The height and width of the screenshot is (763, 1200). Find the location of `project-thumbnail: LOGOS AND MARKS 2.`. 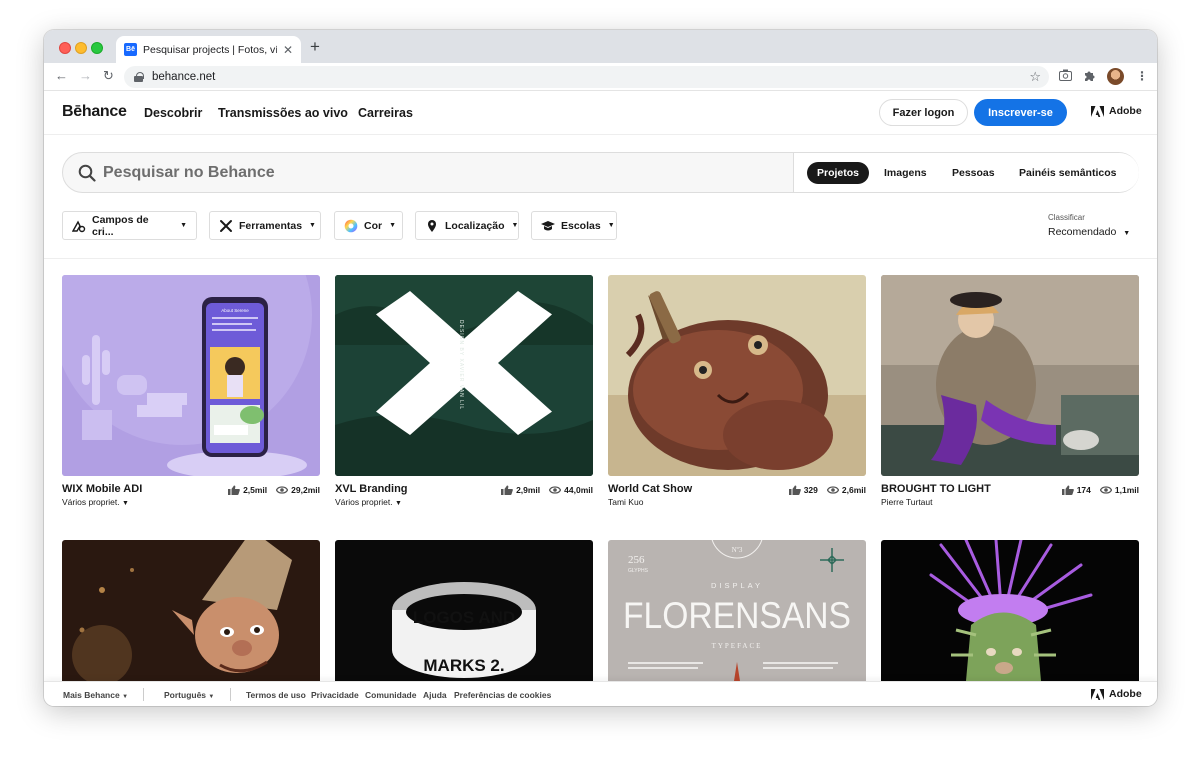

project-thumbnail: LOGOS AND MARKS 2. is located at coordinates (464, 610).